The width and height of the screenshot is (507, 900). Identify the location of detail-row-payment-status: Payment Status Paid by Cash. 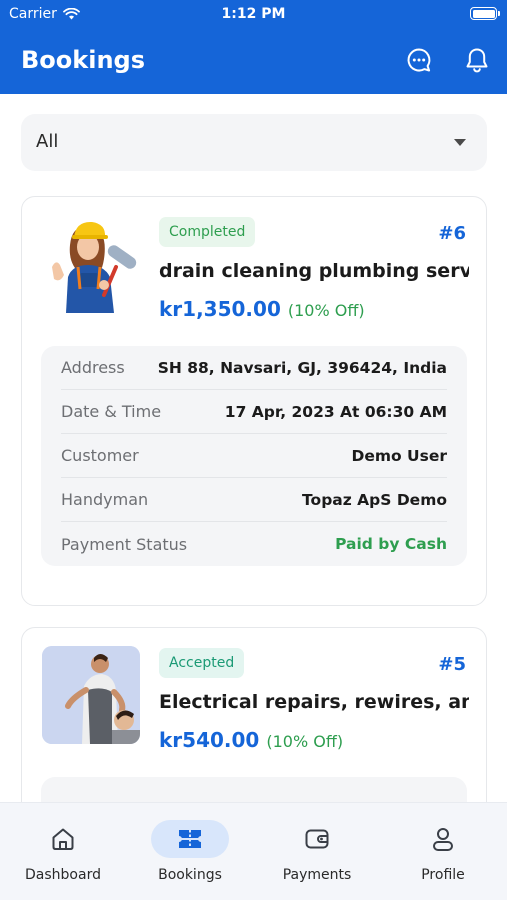
(254, 544).